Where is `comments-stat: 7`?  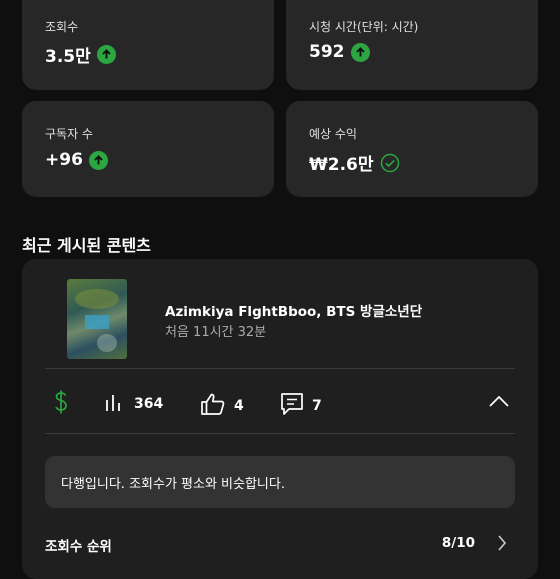 comments-stat: 7 is located at coordinates (301, 406).